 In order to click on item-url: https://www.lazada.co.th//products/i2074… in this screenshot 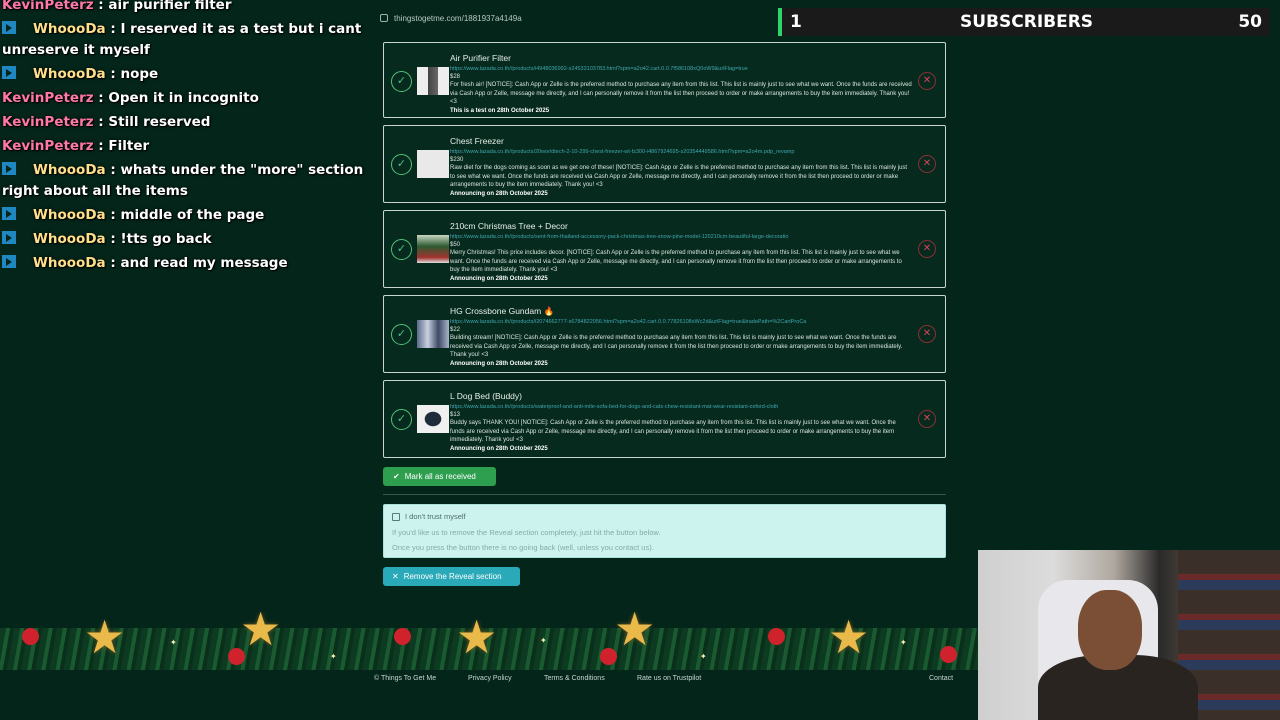, I will do `click(677, 322)`.